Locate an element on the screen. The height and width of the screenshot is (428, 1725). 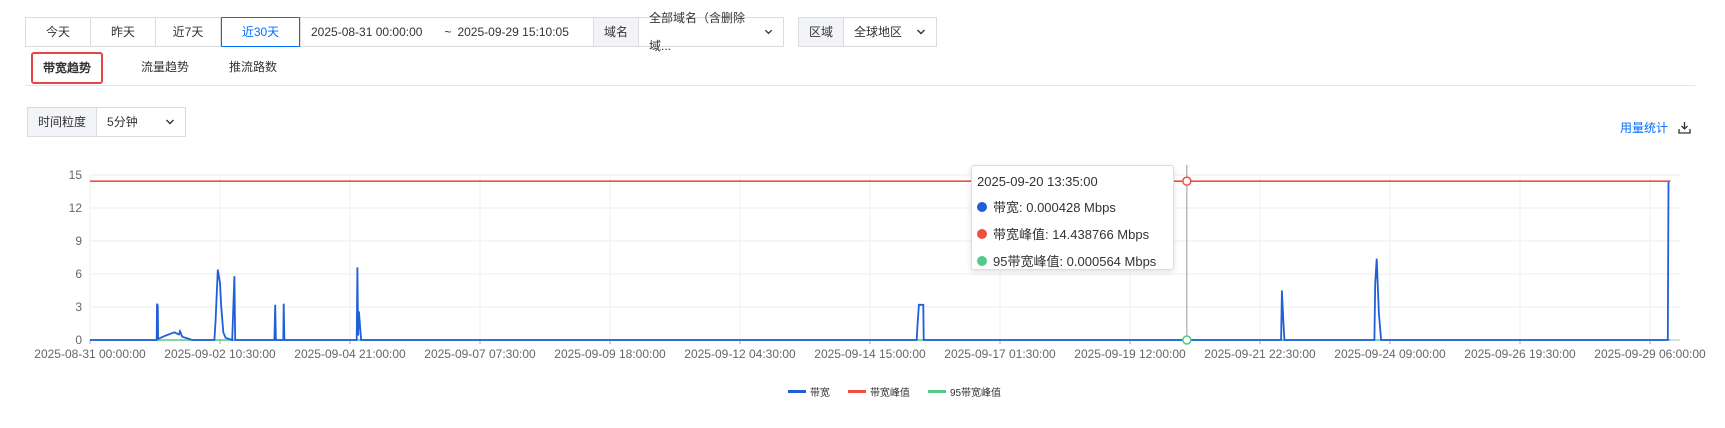
legend-item-p95: 95带宽峰值 is located at coordinates (964, 391).